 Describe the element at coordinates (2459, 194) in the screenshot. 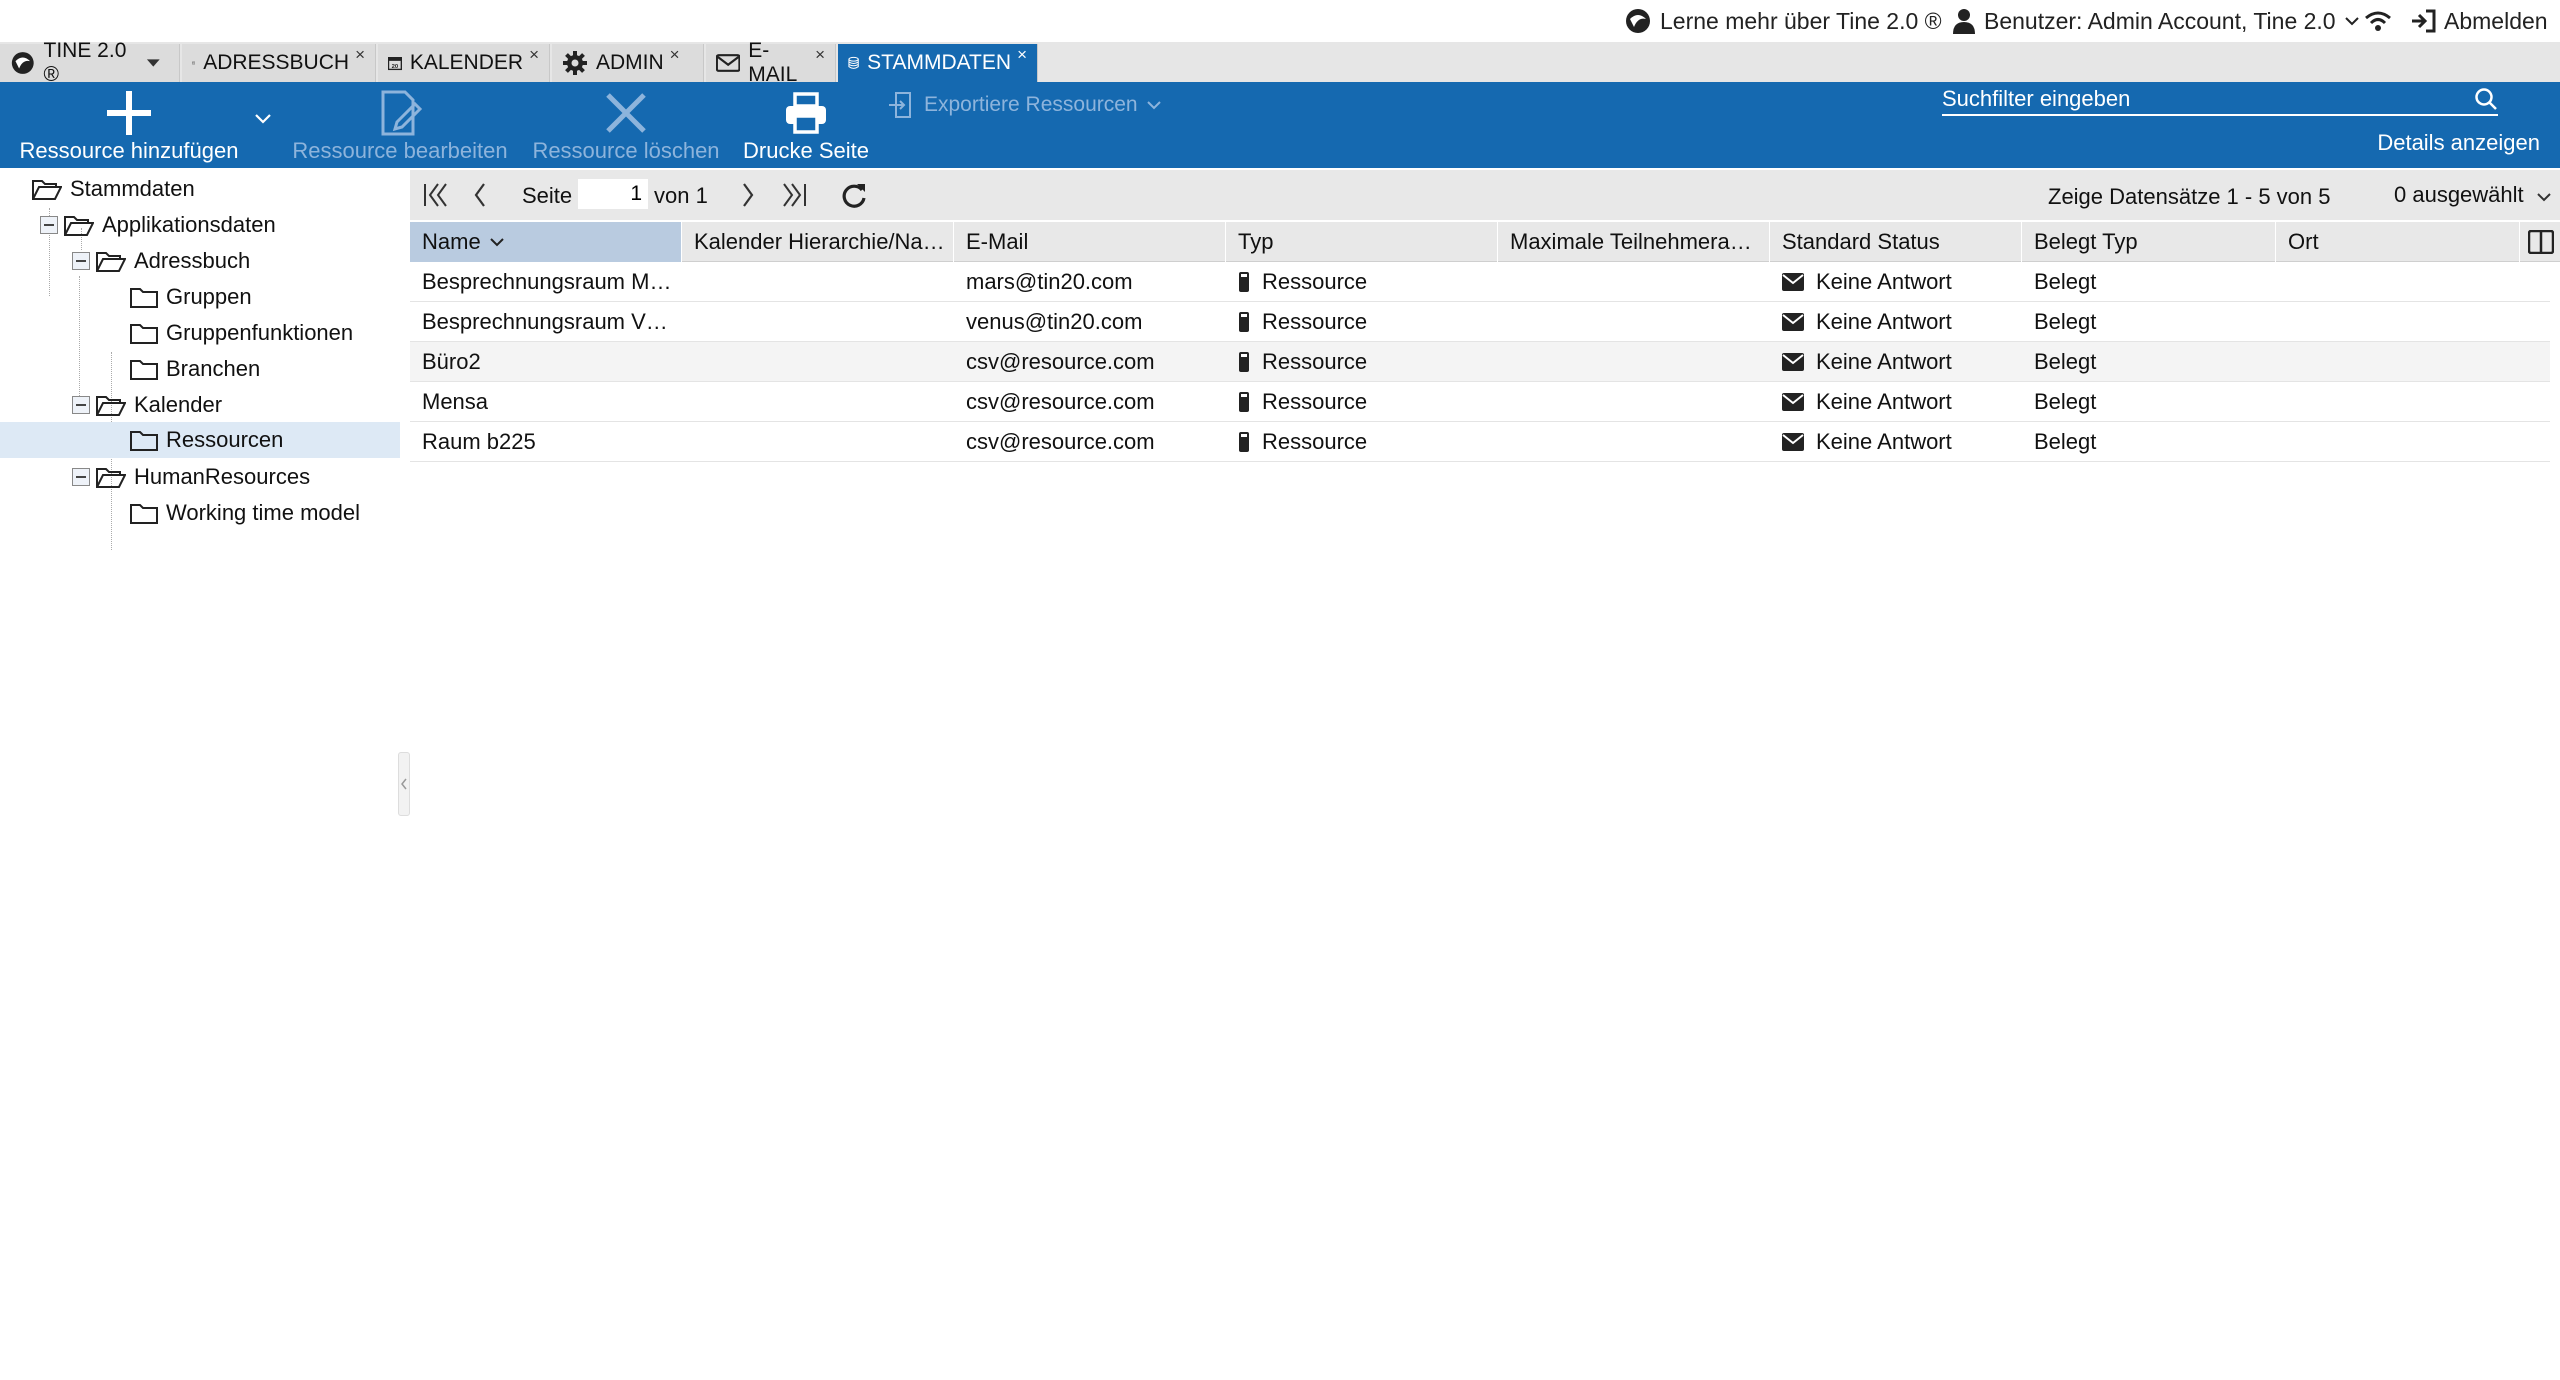

I see `selection-count-label: 0 ausgewählt` at that location.